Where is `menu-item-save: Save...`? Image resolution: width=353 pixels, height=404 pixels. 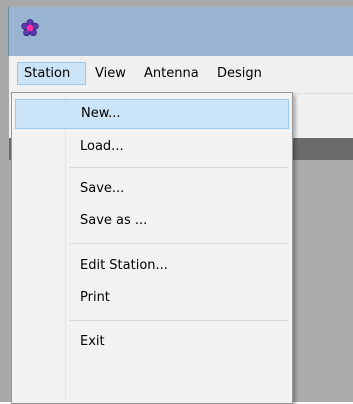 menu-item-save: Save... is located at coordinates (152, 190).